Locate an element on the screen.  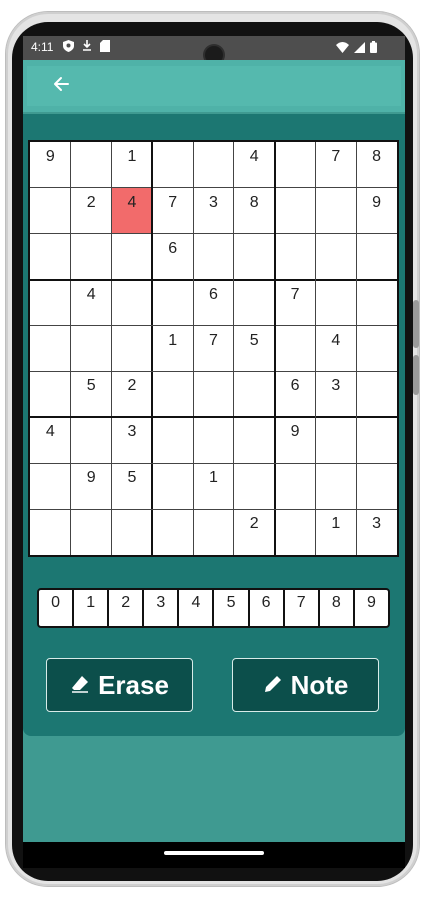
number-button: 1 is located at coordinates (92, 608).